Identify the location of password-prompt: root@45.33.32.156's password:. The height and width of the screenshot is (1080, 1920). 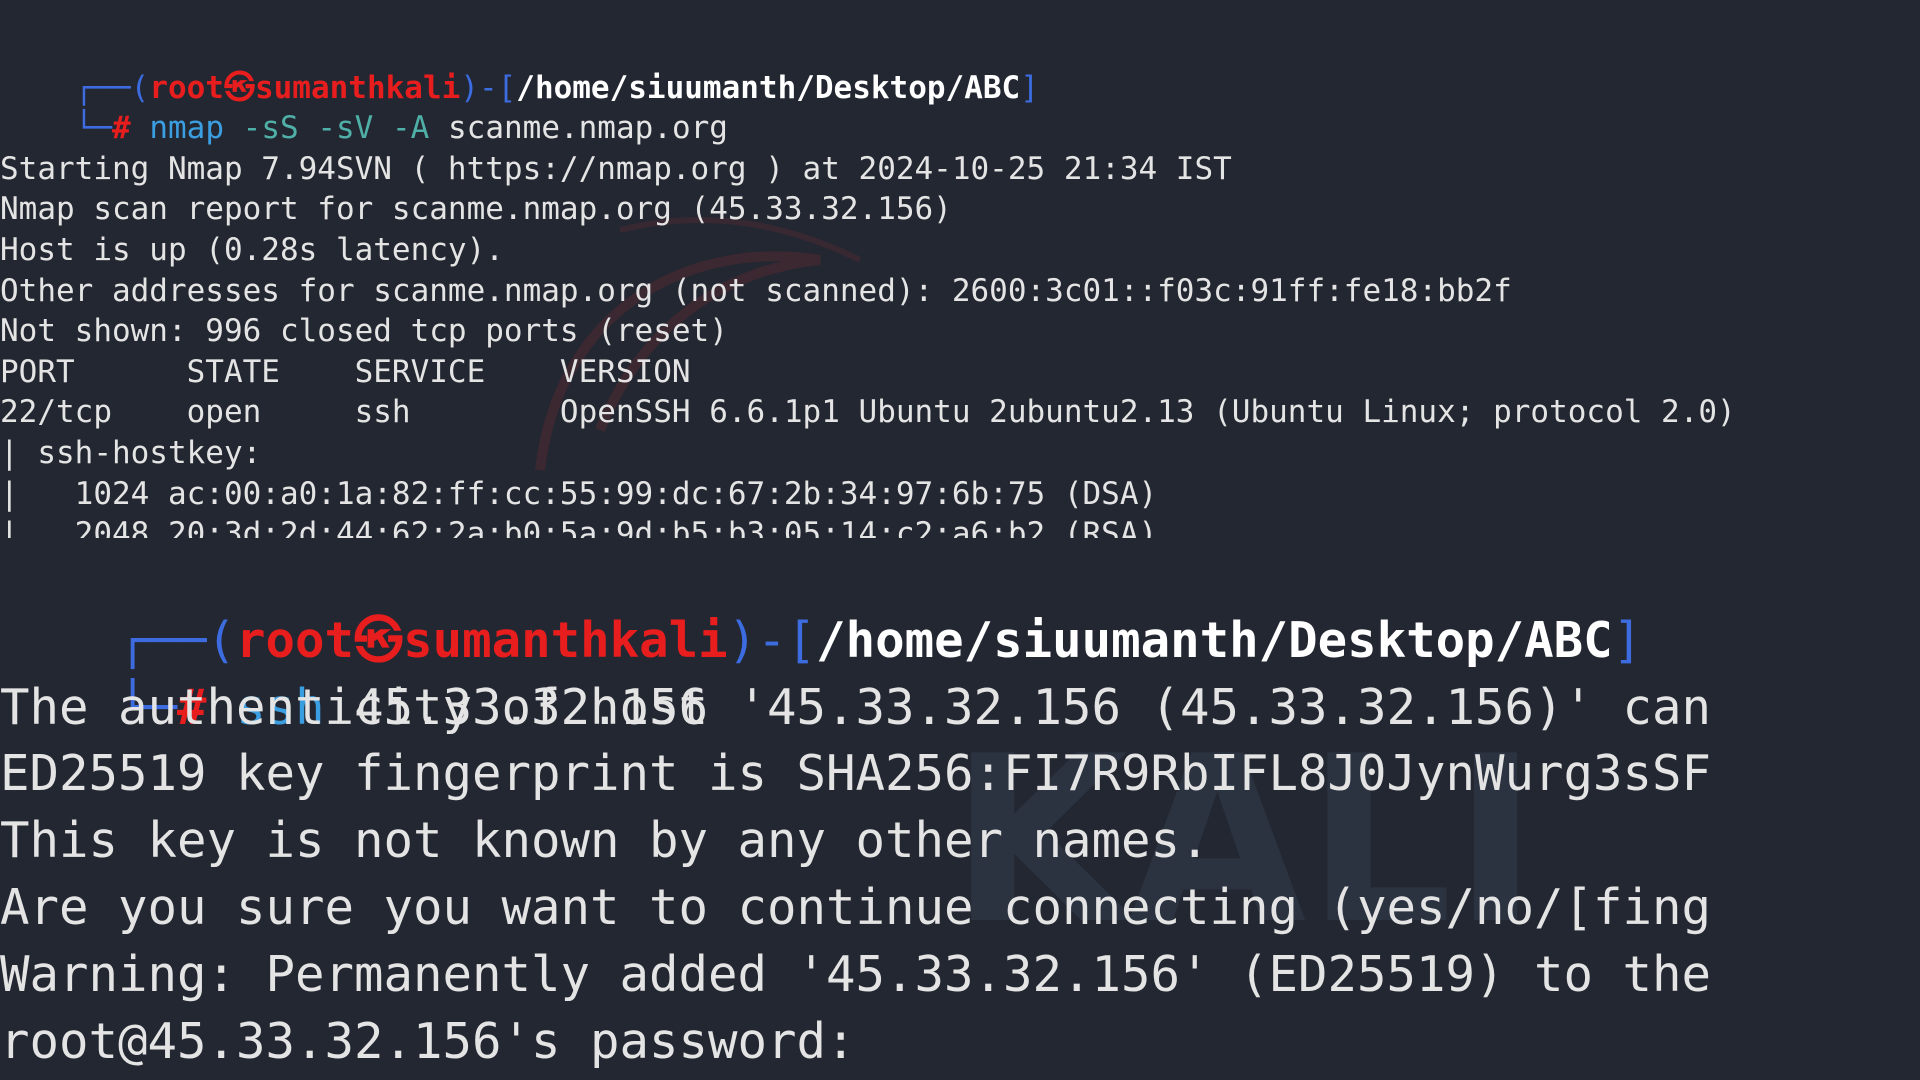
(960, 1042).